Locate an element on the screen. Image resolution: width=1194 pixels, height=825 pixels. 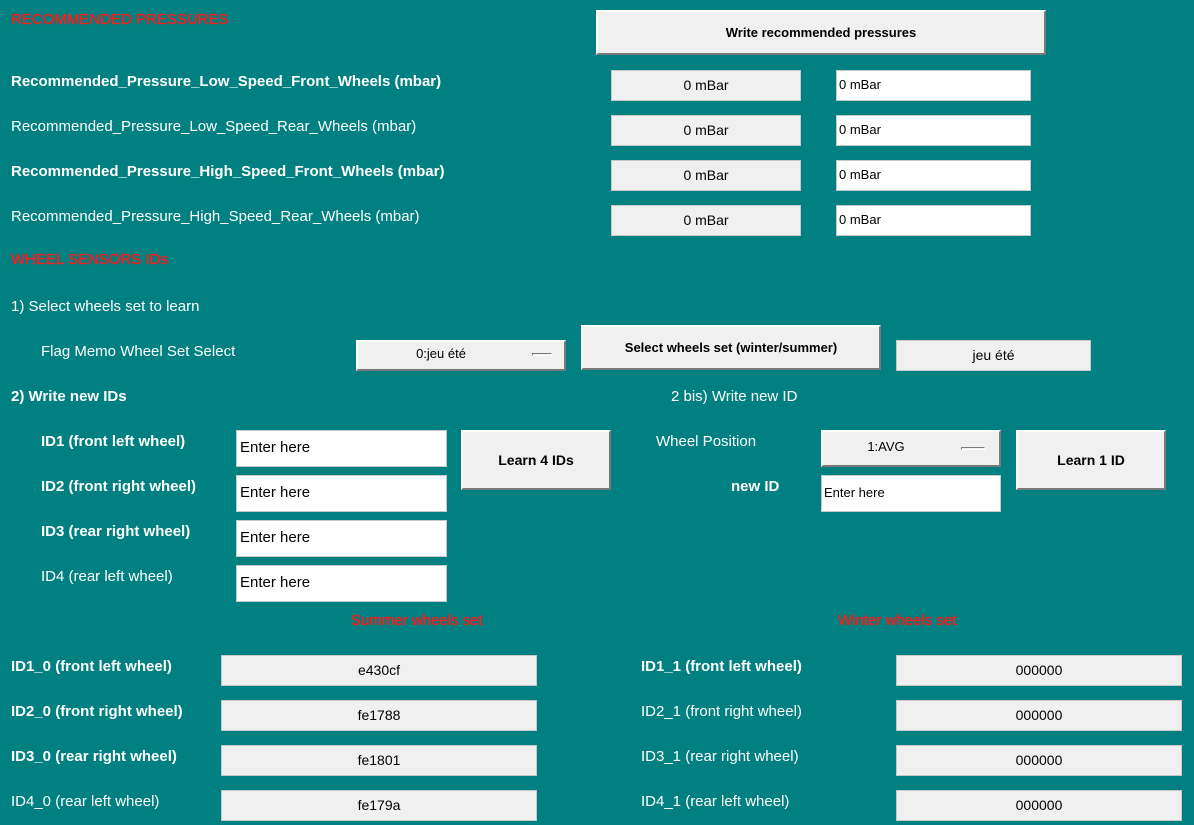
learn-1-id-button: Learn 1 ID is located at coordinates (1091, 460).